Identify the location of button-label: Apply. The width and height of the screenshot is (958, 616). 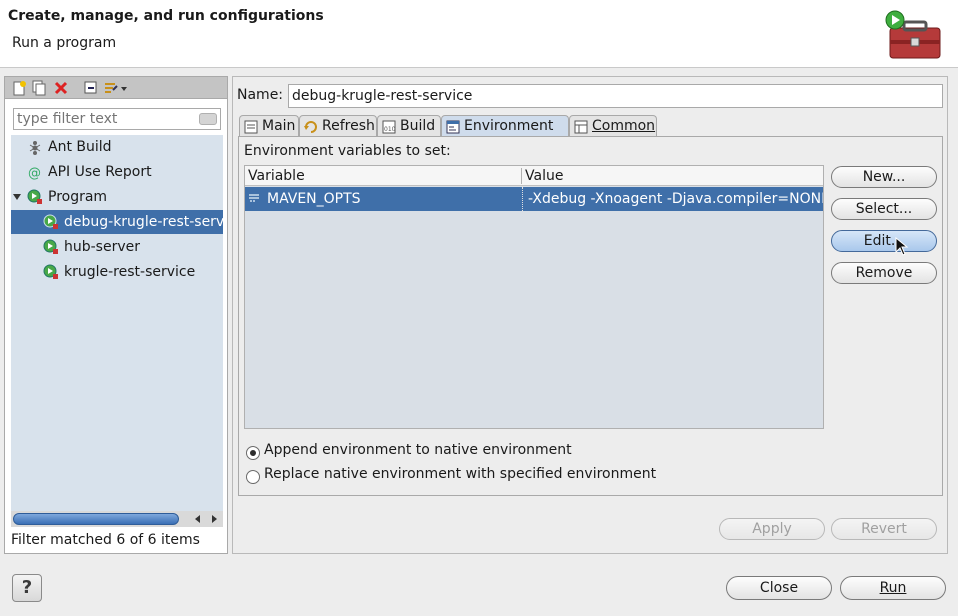
(772, 529).